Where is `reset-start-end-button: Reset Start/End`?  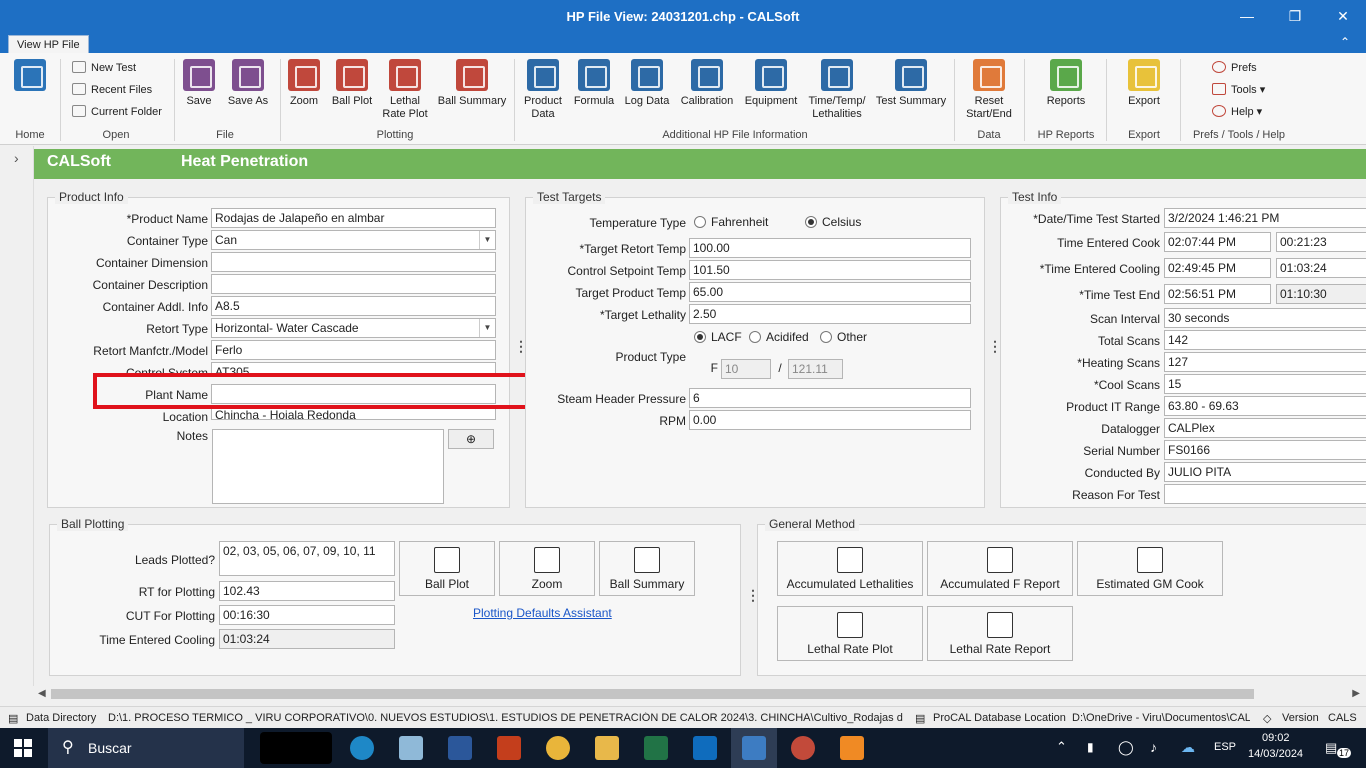 reset-start-end-button: Reset Start/End is located at coordinates (989, 90).